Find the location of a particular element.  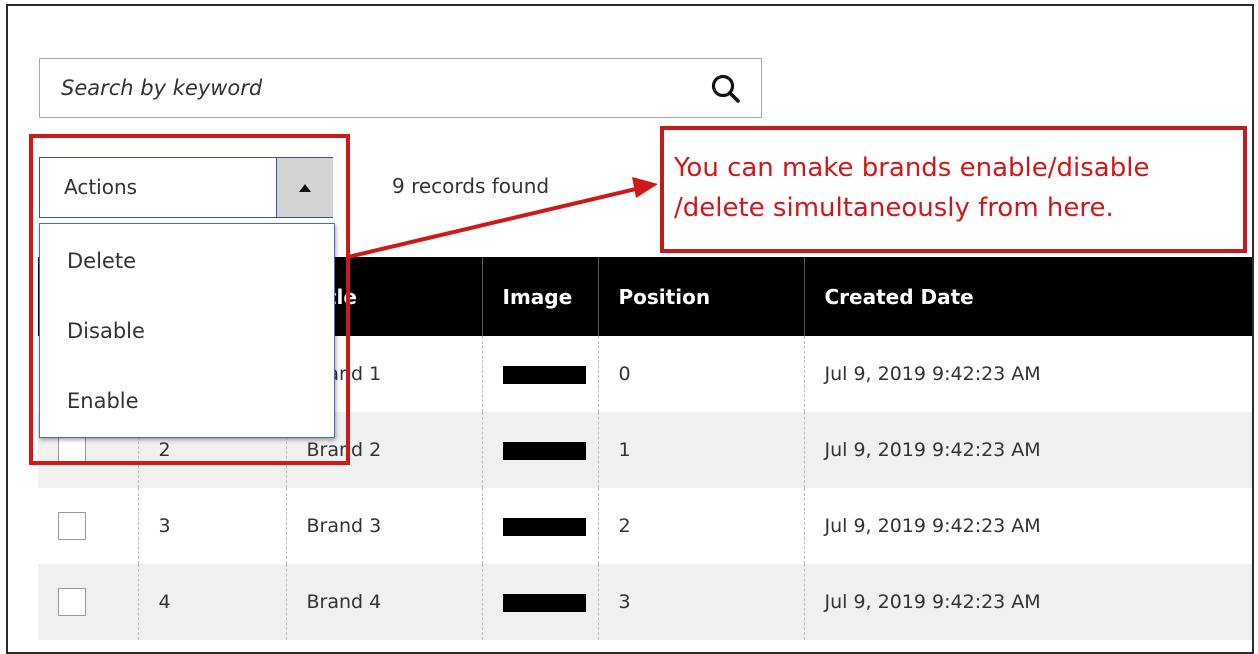

search-icon is located at coordinates (726, 89).